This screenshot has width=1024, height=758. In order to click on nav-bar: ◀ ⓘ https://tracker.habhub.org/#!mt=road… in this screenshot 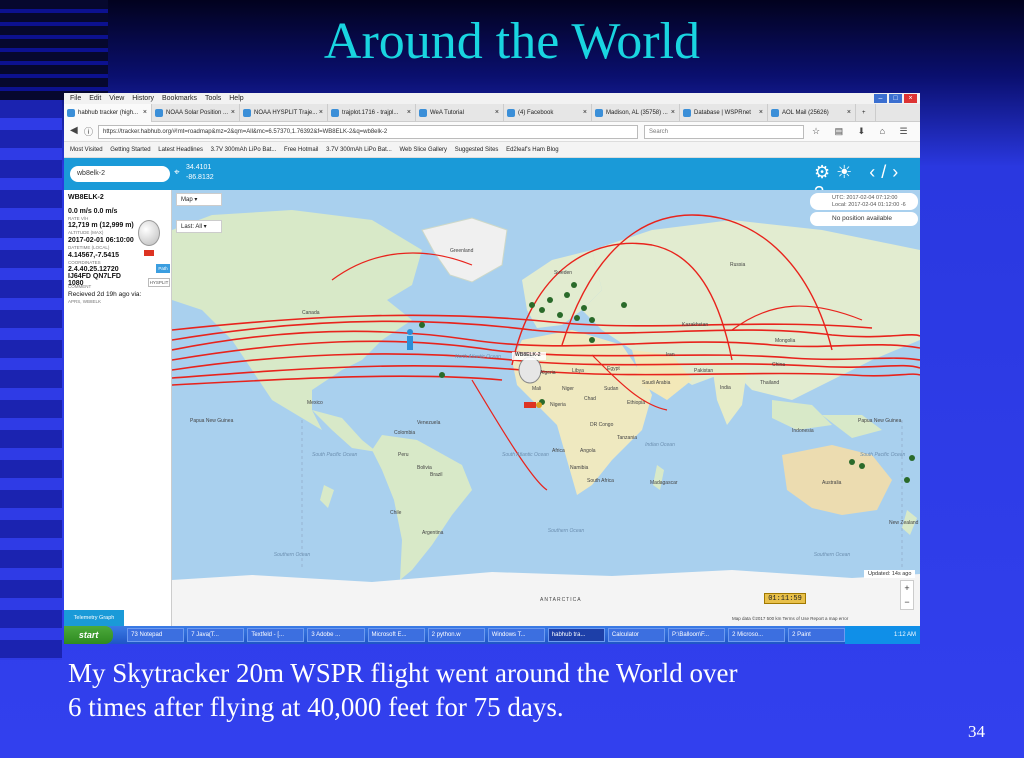, I will do `click(492, 132)`.